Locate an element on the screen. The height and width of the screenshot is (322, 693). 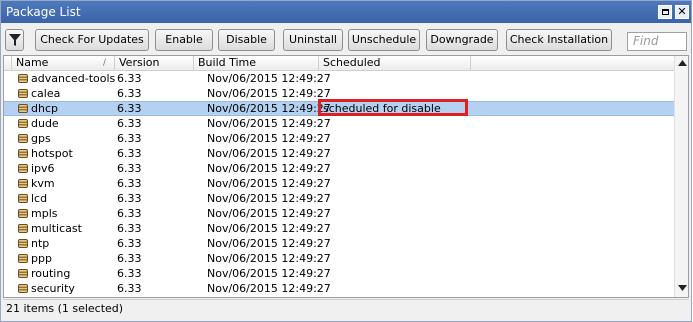
filter-icon is located at coordinates (15, 40).